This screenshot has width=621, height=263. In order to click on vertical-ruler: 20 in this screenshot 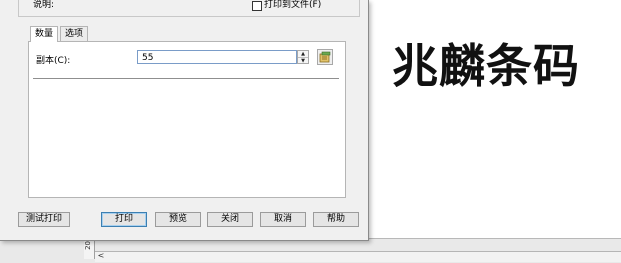, I will do `click(89, 249)`.